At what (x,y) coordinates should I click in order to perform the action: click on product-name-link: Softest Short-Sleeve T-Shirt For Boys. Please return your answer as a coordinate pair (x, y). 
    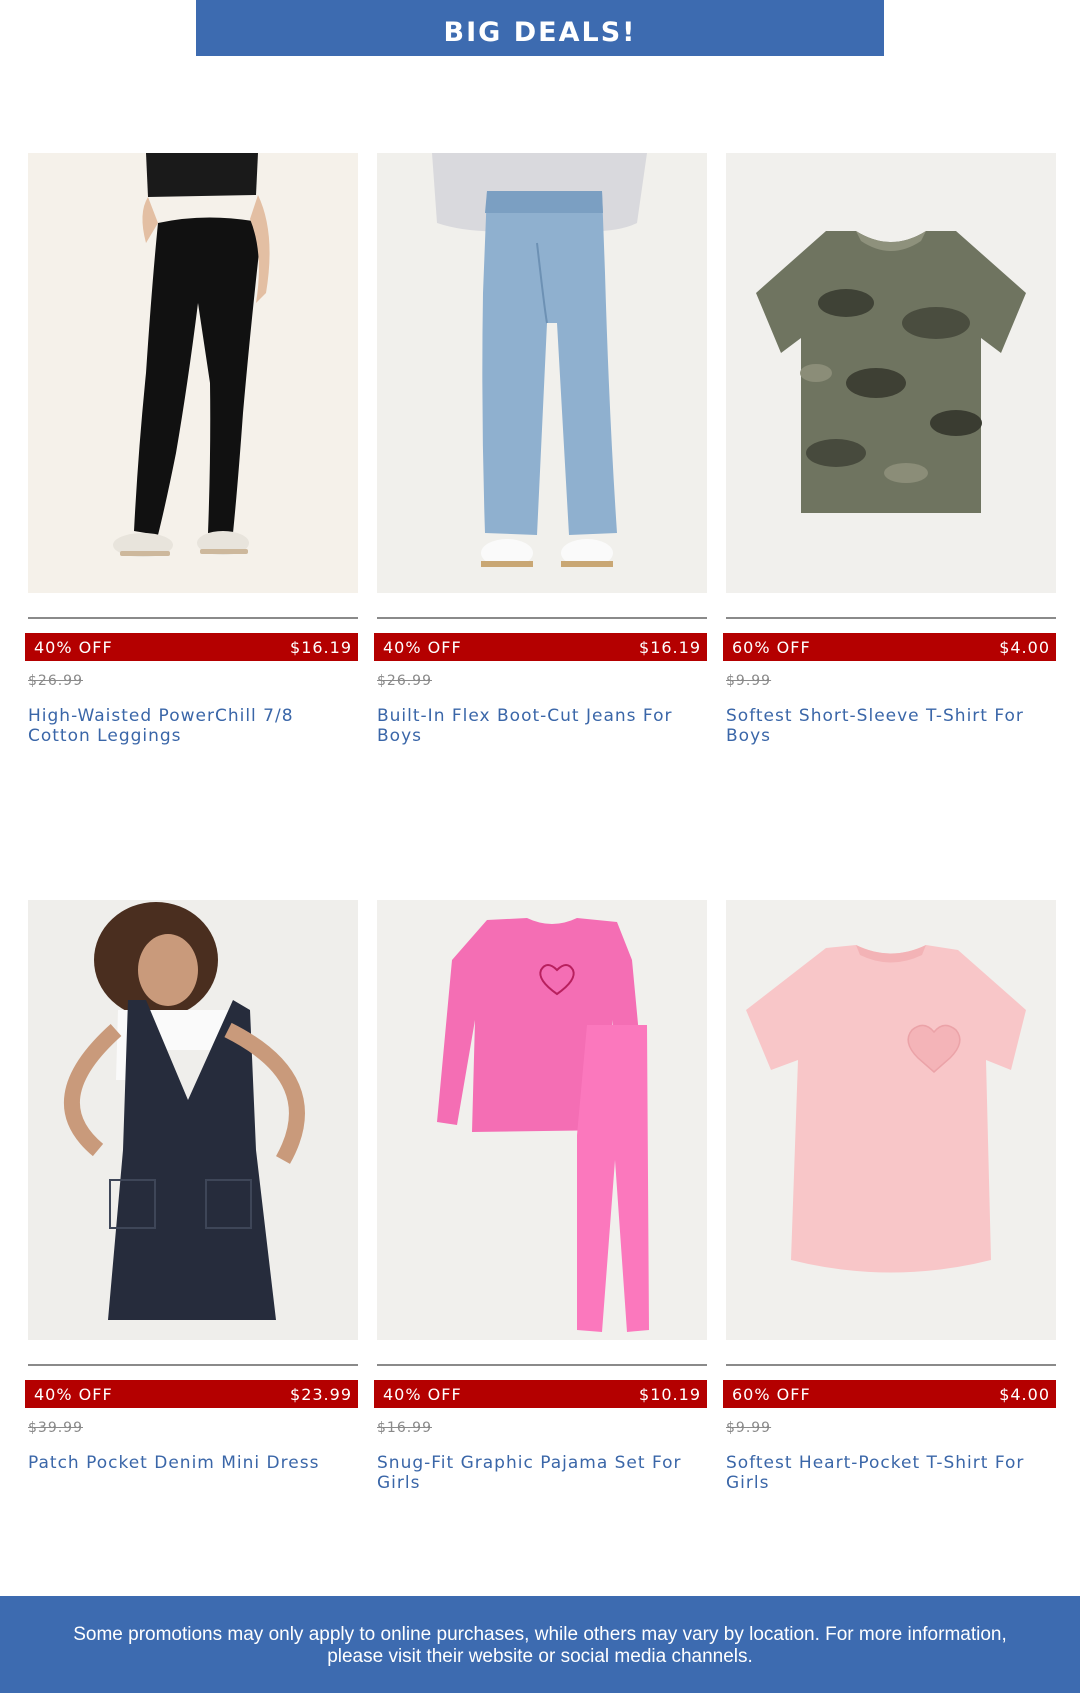
    Looking at the image, I should click on (891, 726).